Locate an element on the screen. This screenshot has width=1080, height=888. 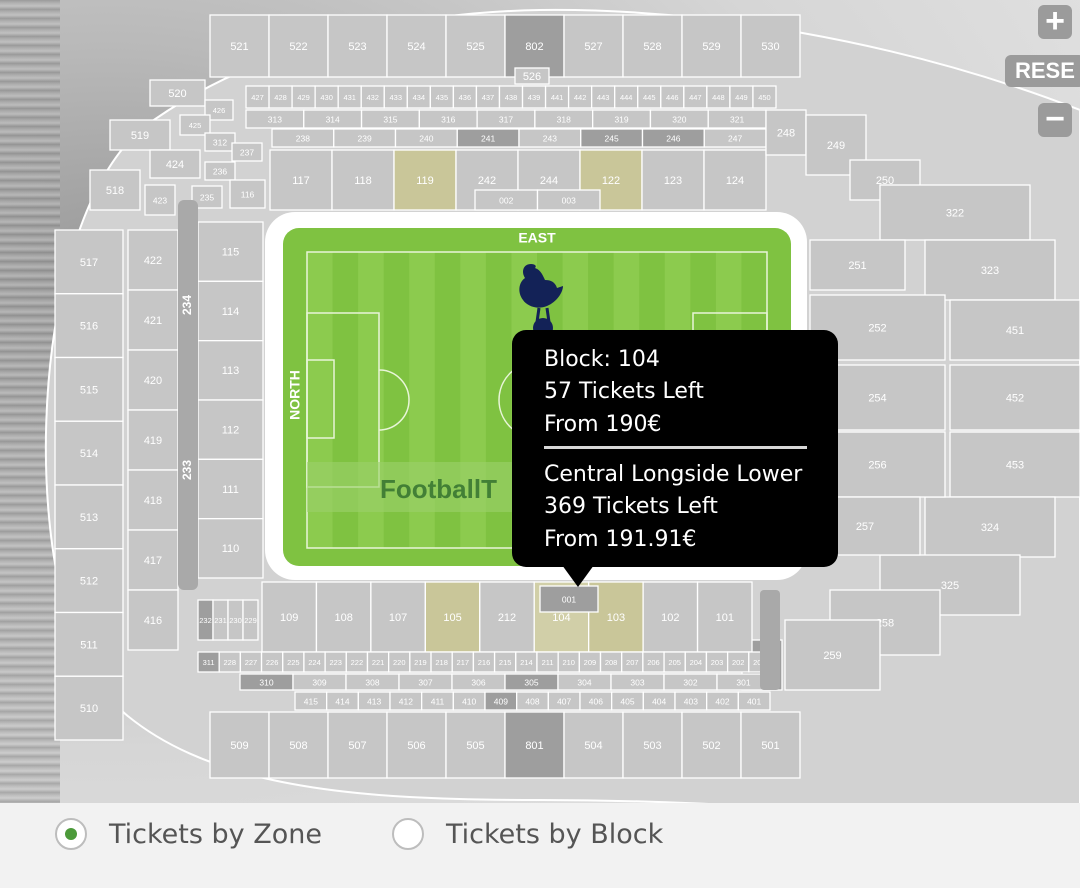
section-225: 225 is located at coordinates (293, 662).